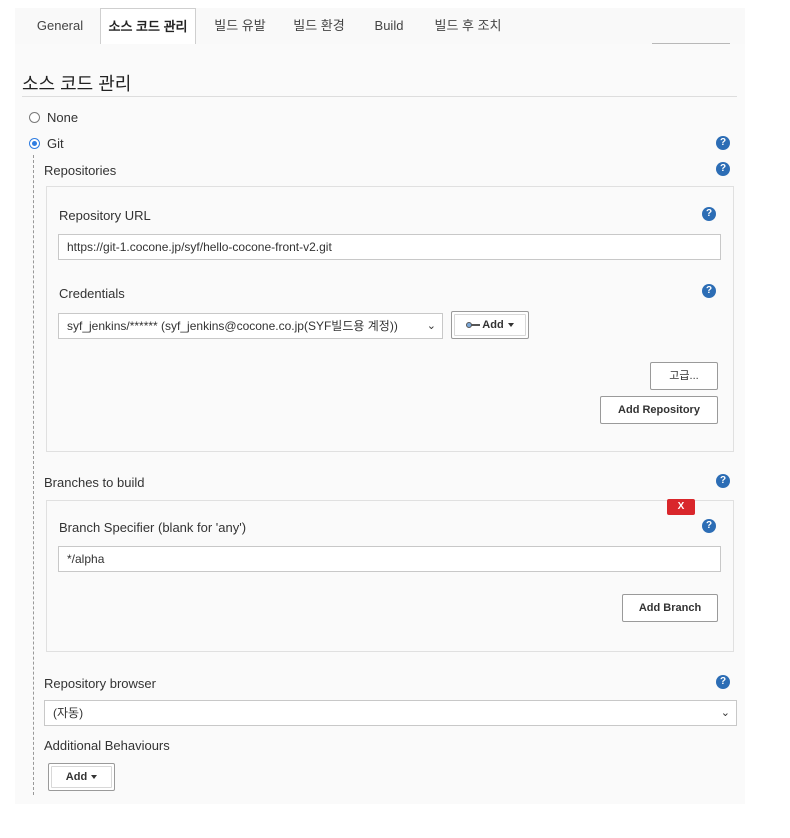 The image size is (790, 838). I want to click on repositories-help-icon: ?, so click(723, 169).